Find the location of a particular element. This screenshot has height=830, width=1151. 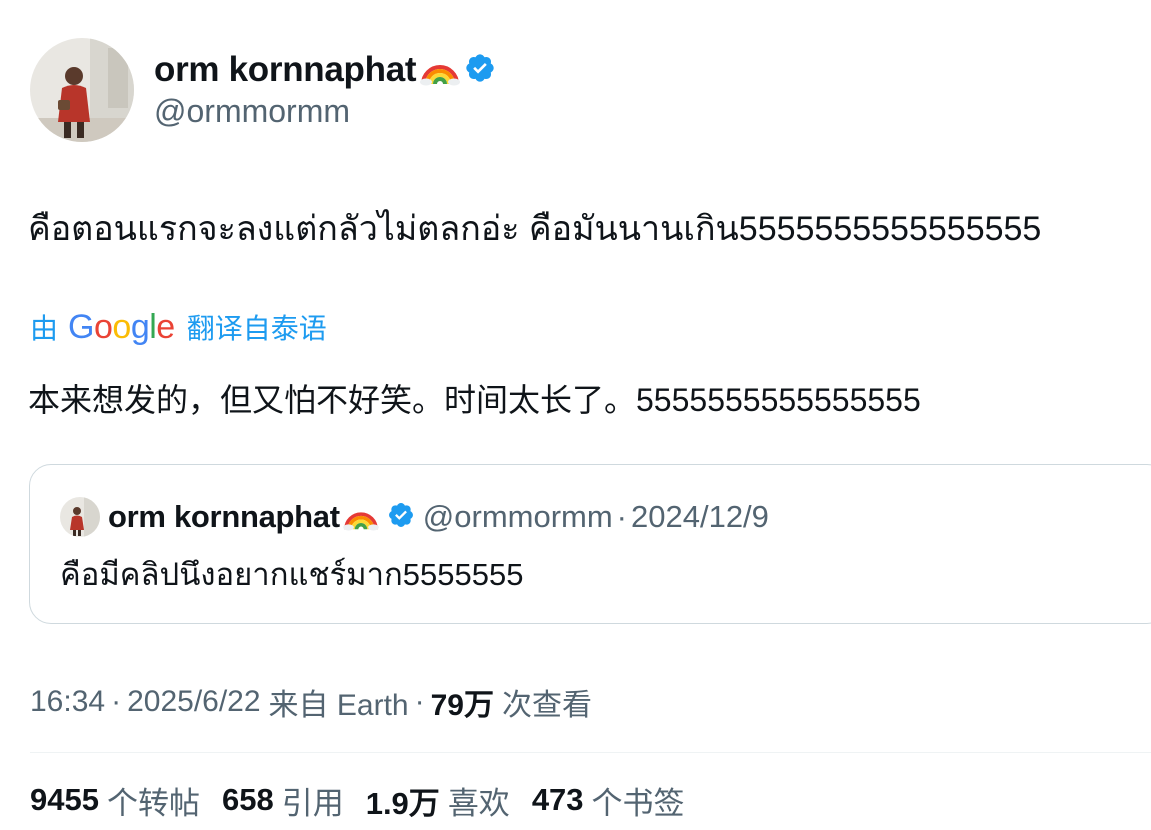

tweet-meta: 16:34 · 2025/6/22 来自 Earth · 79万 次查看 is located at coordinates (311, 702).